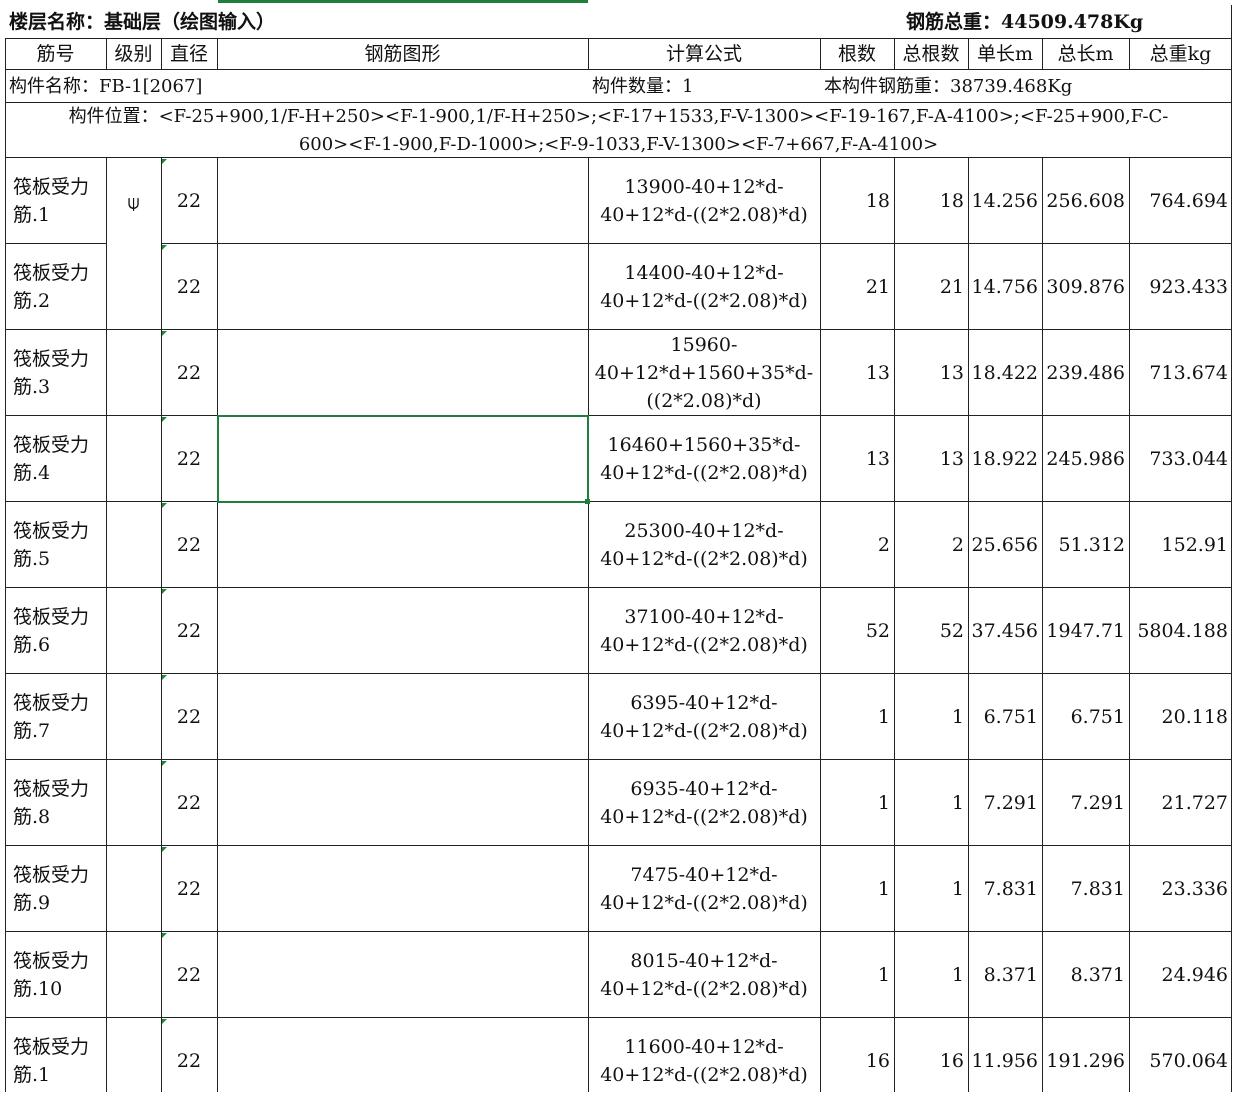  What do you see at coordinates (1085, 631) in the screenshot?
I see `total-length-cell: 1947.71` at bounding box center [1085, 631].